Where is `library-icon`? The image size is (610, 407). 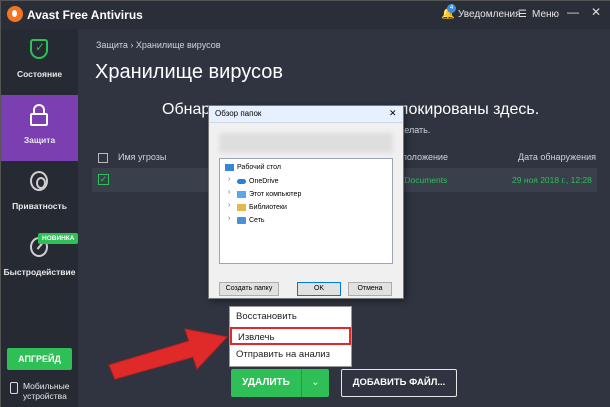
library-icon is located at coordinates (241, 207).